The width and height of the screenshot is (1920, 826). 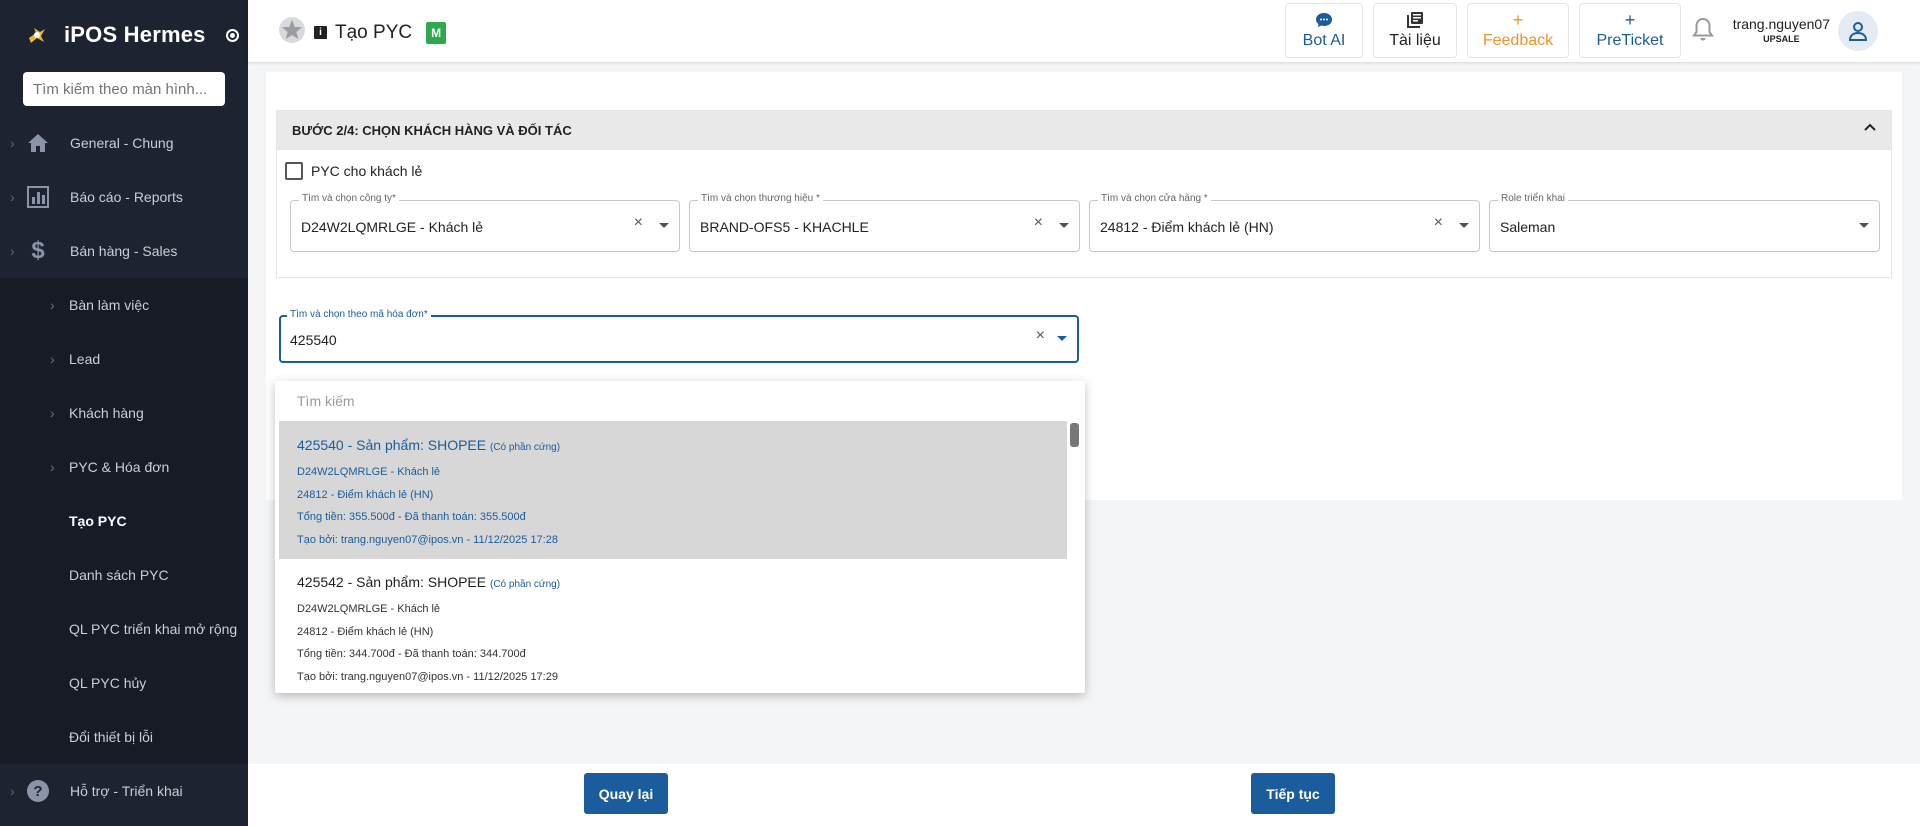 I want to click on brand-name: iPOS Hermes, so click(x=135, y=34).